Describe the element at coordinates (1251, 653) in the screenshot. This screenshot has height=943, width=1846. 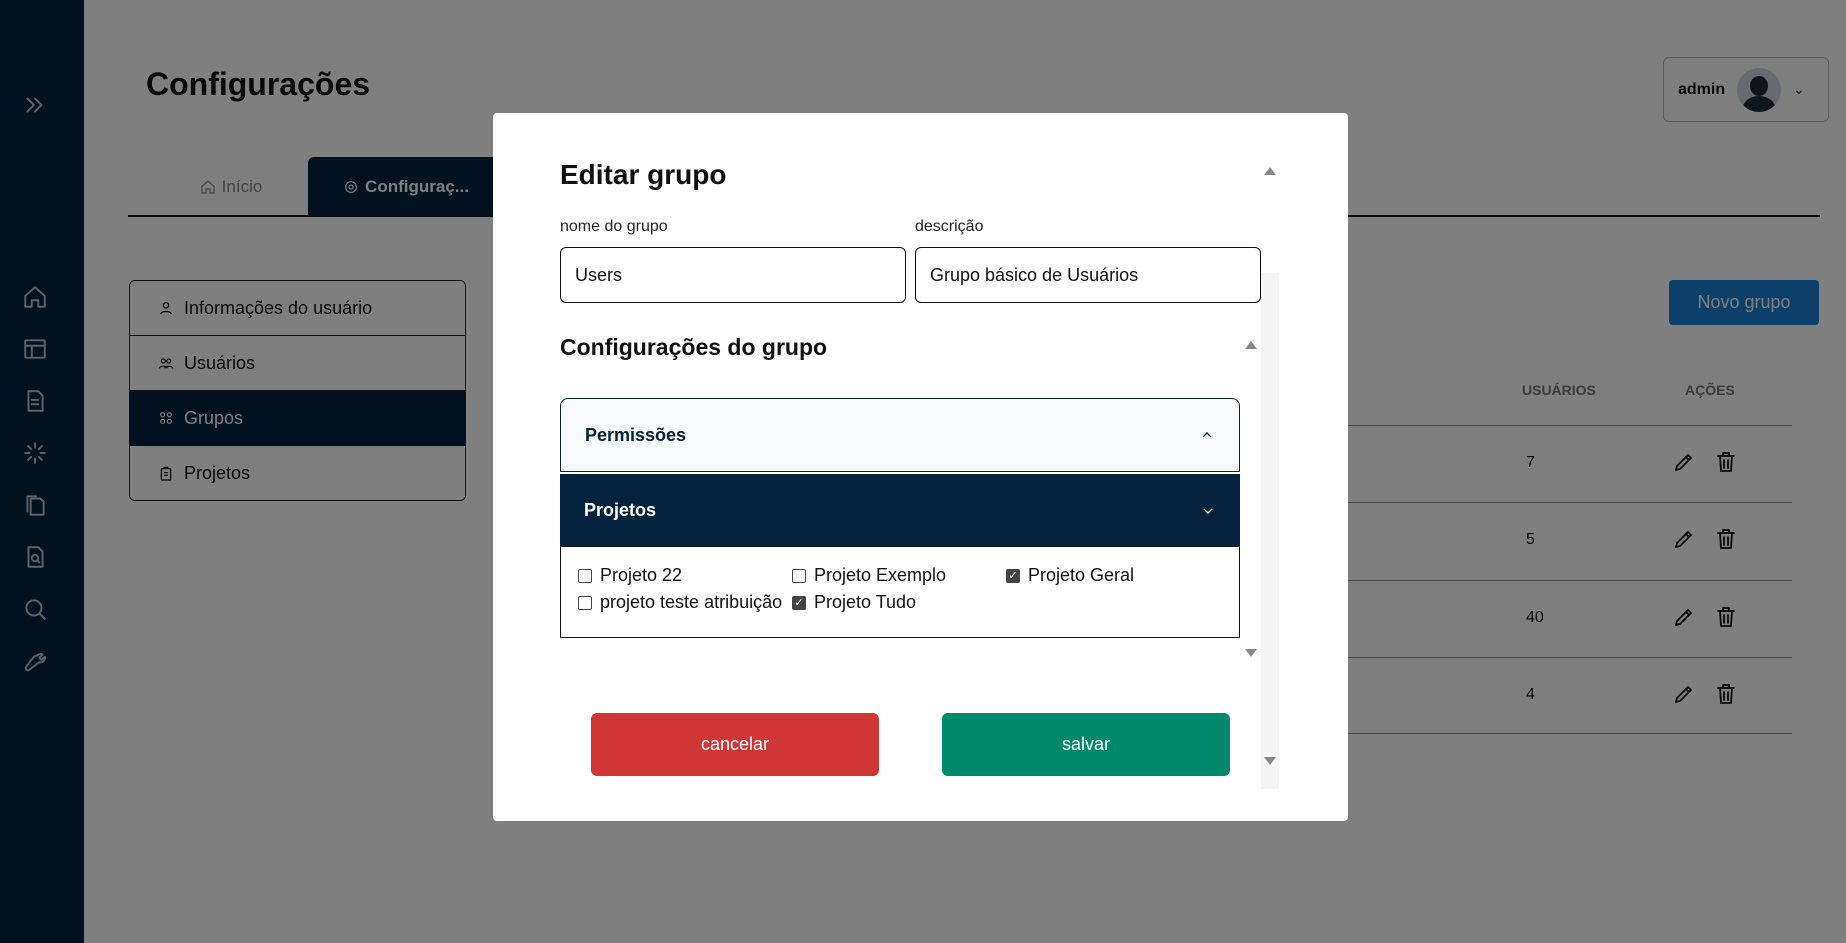
I see `inner-scroll-down-icon` at that location.